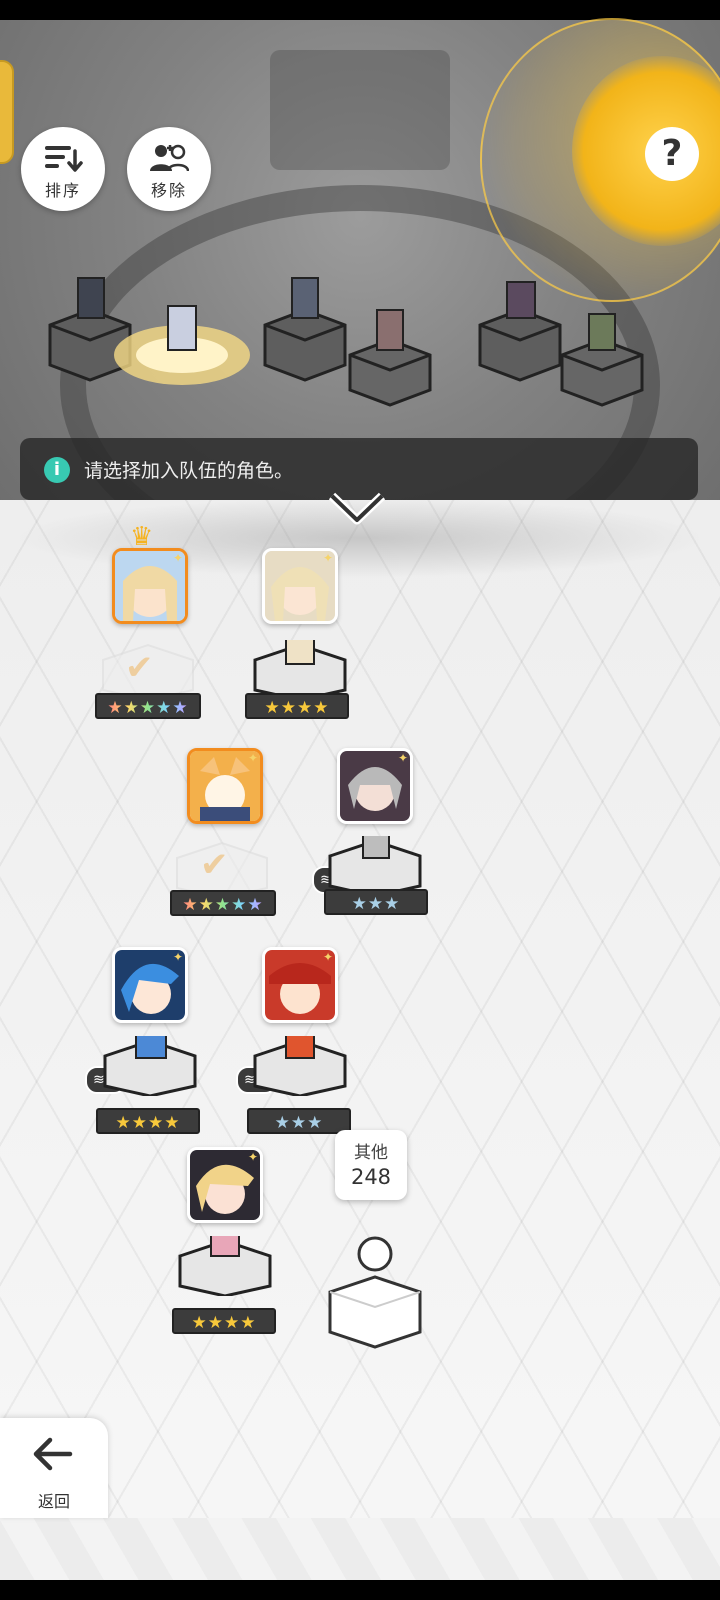 This screenshot has height=1600, width=720. What do you see at coordinates (375, 786) in the screenshot?
I see `character-card-4: ✦` at bounding box center [375, 786].